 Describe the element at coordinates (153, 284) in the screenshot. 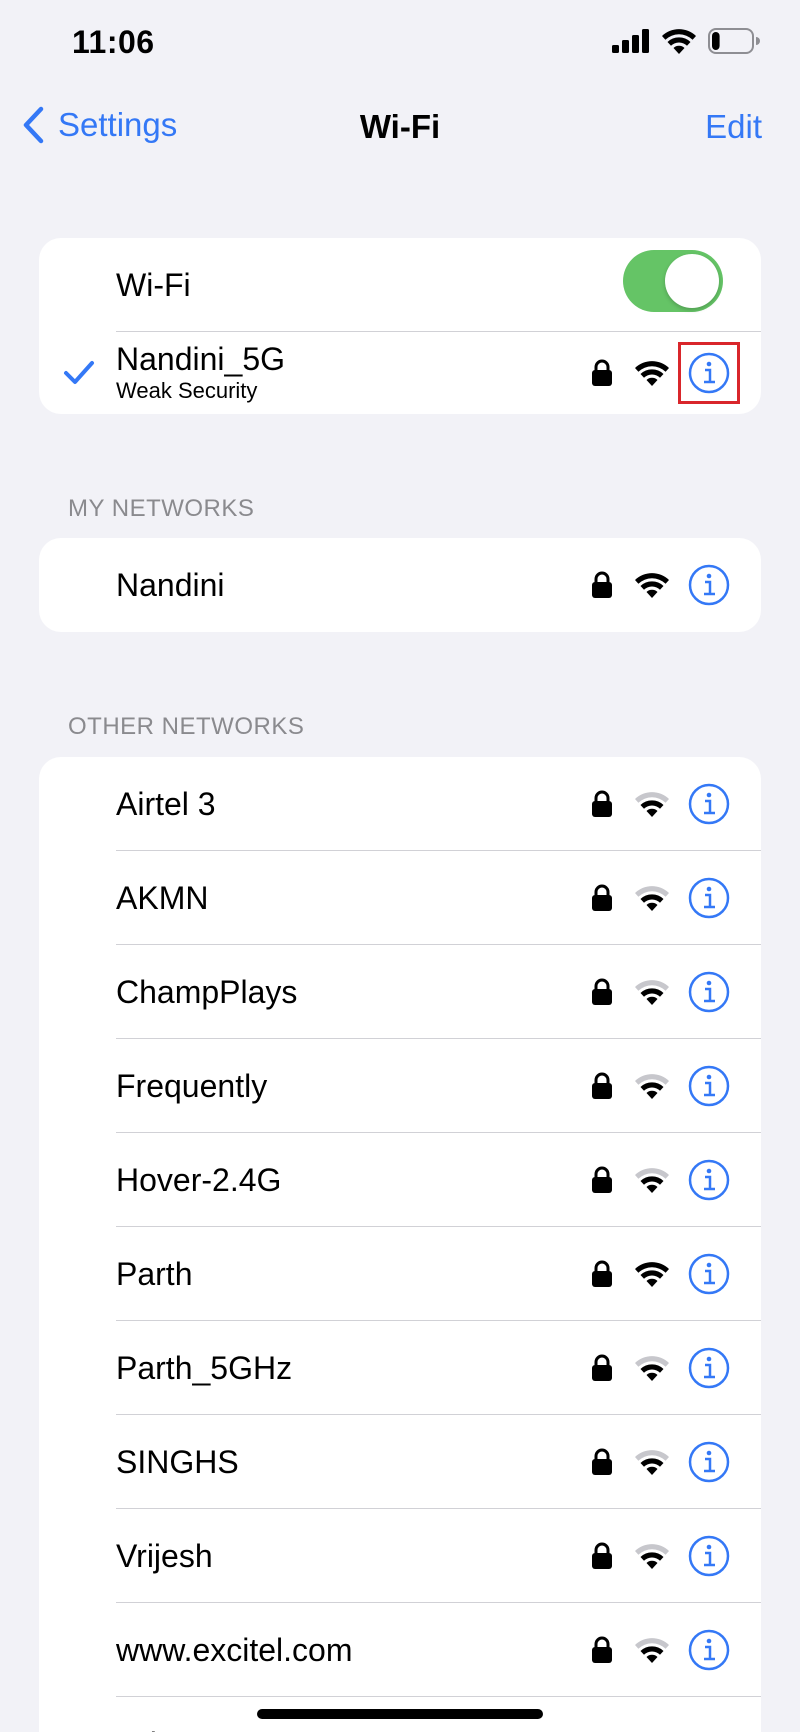

I see `wifi-toggle-label: Wi-Fi` at that location.